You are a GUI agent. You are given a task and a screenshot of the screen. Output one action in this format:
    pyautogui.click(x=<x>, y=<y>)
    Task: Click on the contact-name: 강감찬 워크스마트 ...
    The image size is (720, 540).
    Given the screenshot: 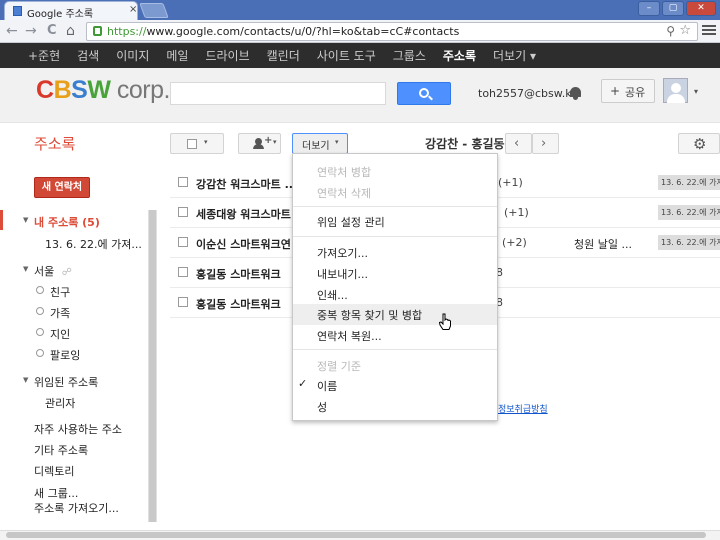 What is the action you would take?
    pyautogui.click(x=246, y=184)
    